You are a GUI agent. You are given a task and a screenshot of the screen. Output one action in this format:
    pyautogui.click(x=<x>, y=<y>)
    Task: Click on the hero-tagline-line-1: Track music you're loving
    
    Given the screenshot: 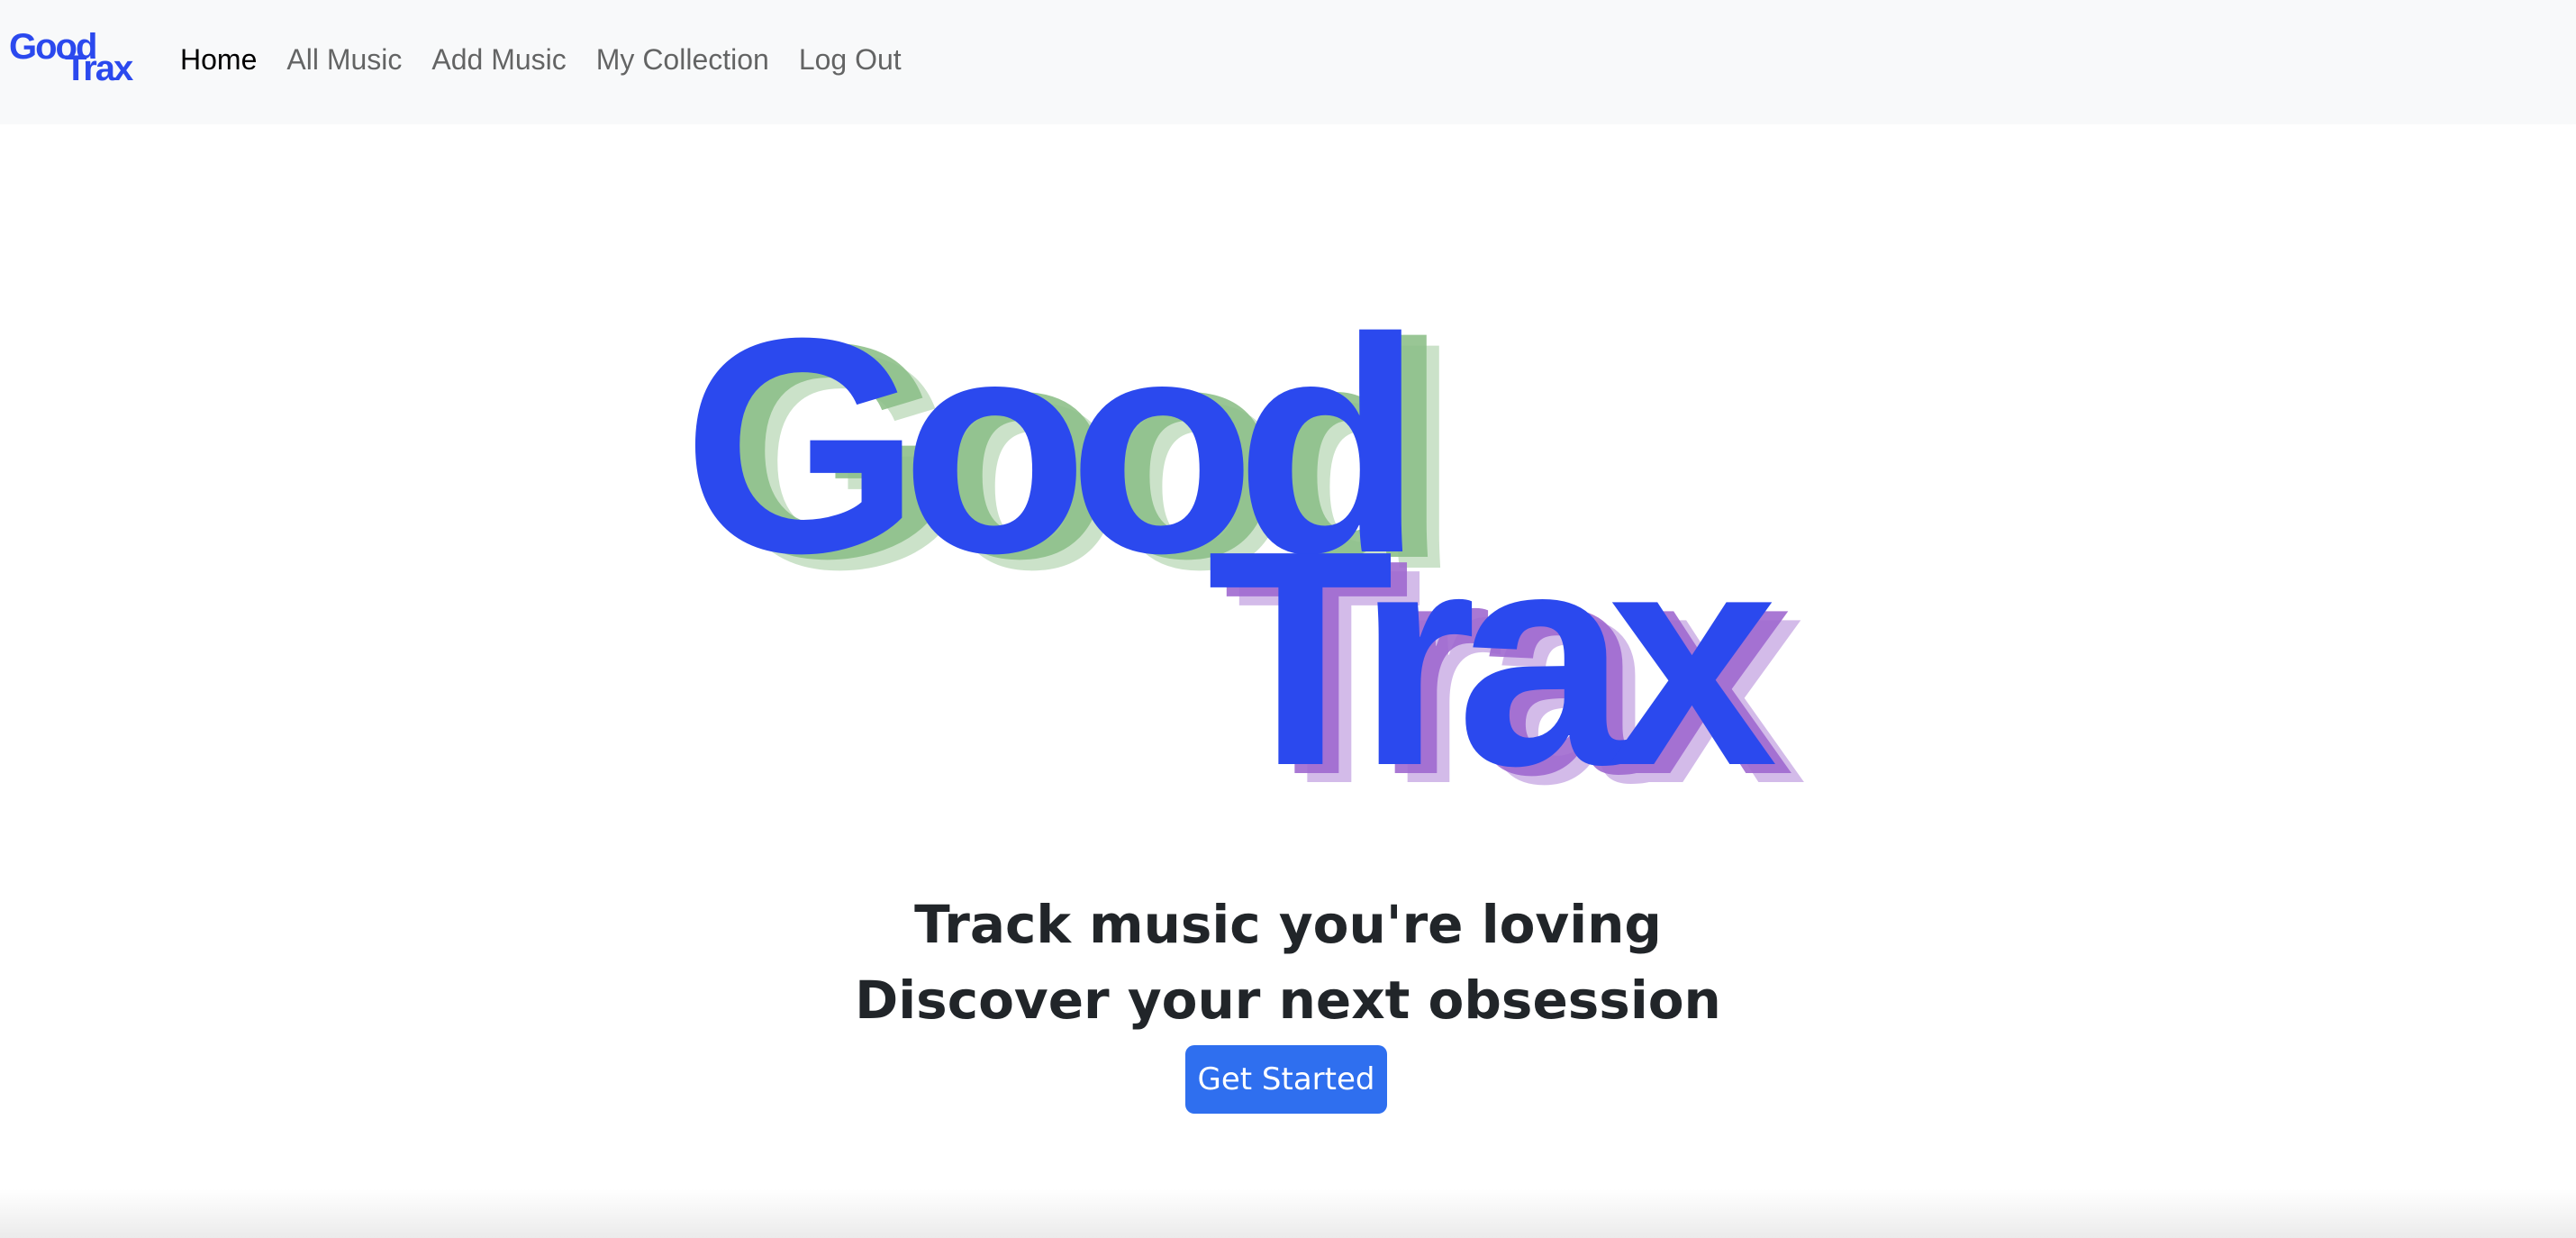 What is the action you would take?
    pyautogui.click(x=1288, y=924)
    